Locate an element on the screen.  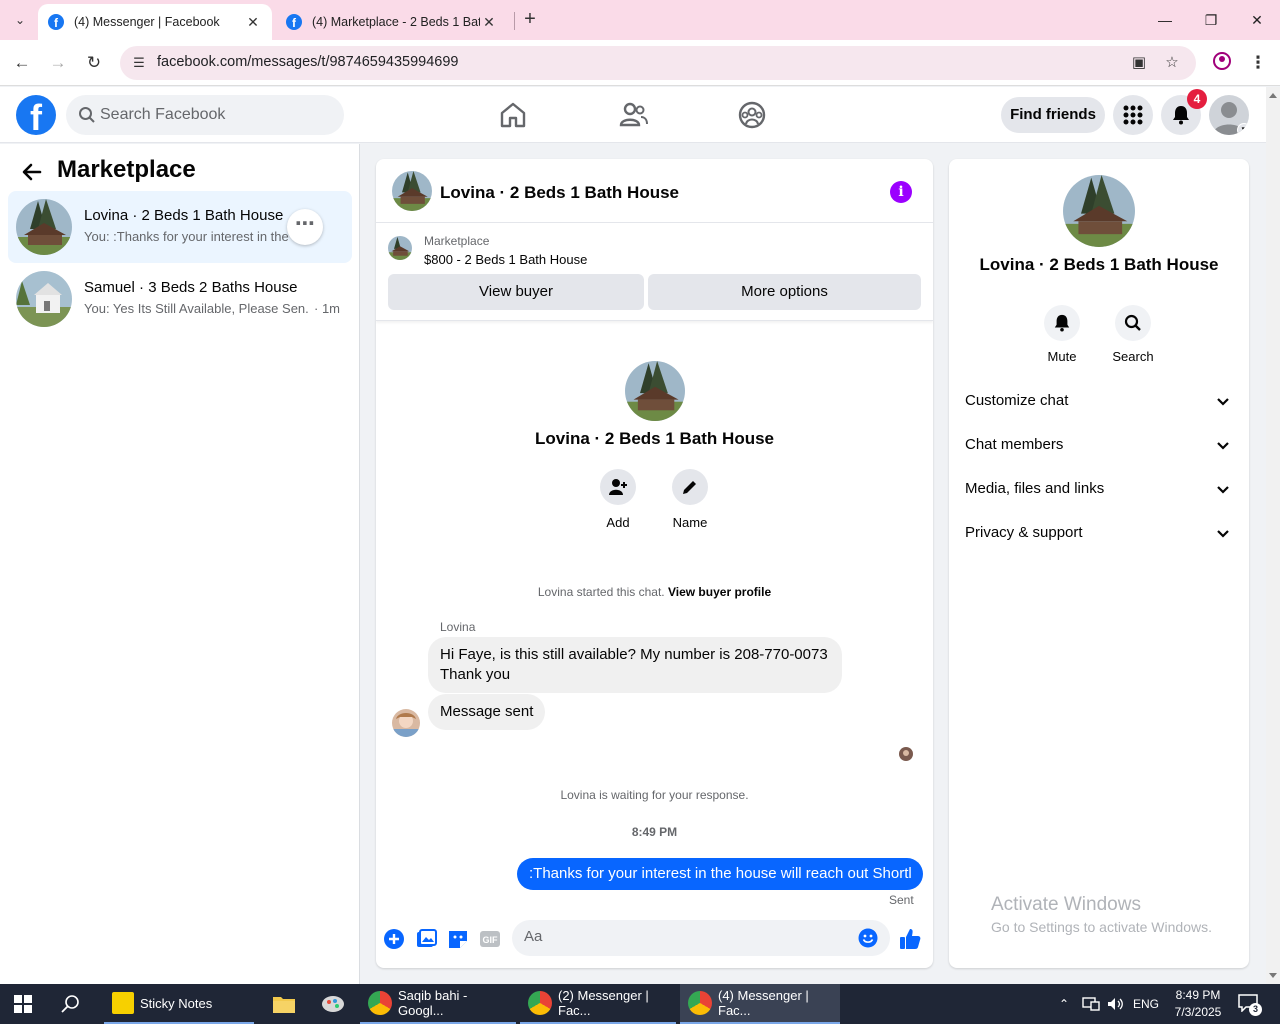
windows-start-icon is located at coordinates (23, 1004).